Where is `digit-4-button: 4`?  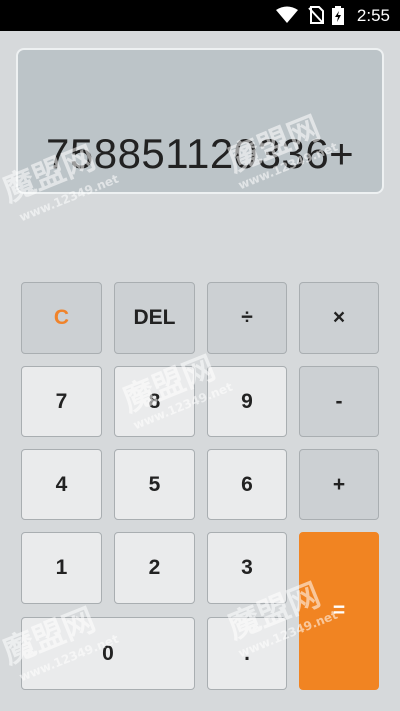
digit-4-button: 4 is located at coordinates (61, 484).